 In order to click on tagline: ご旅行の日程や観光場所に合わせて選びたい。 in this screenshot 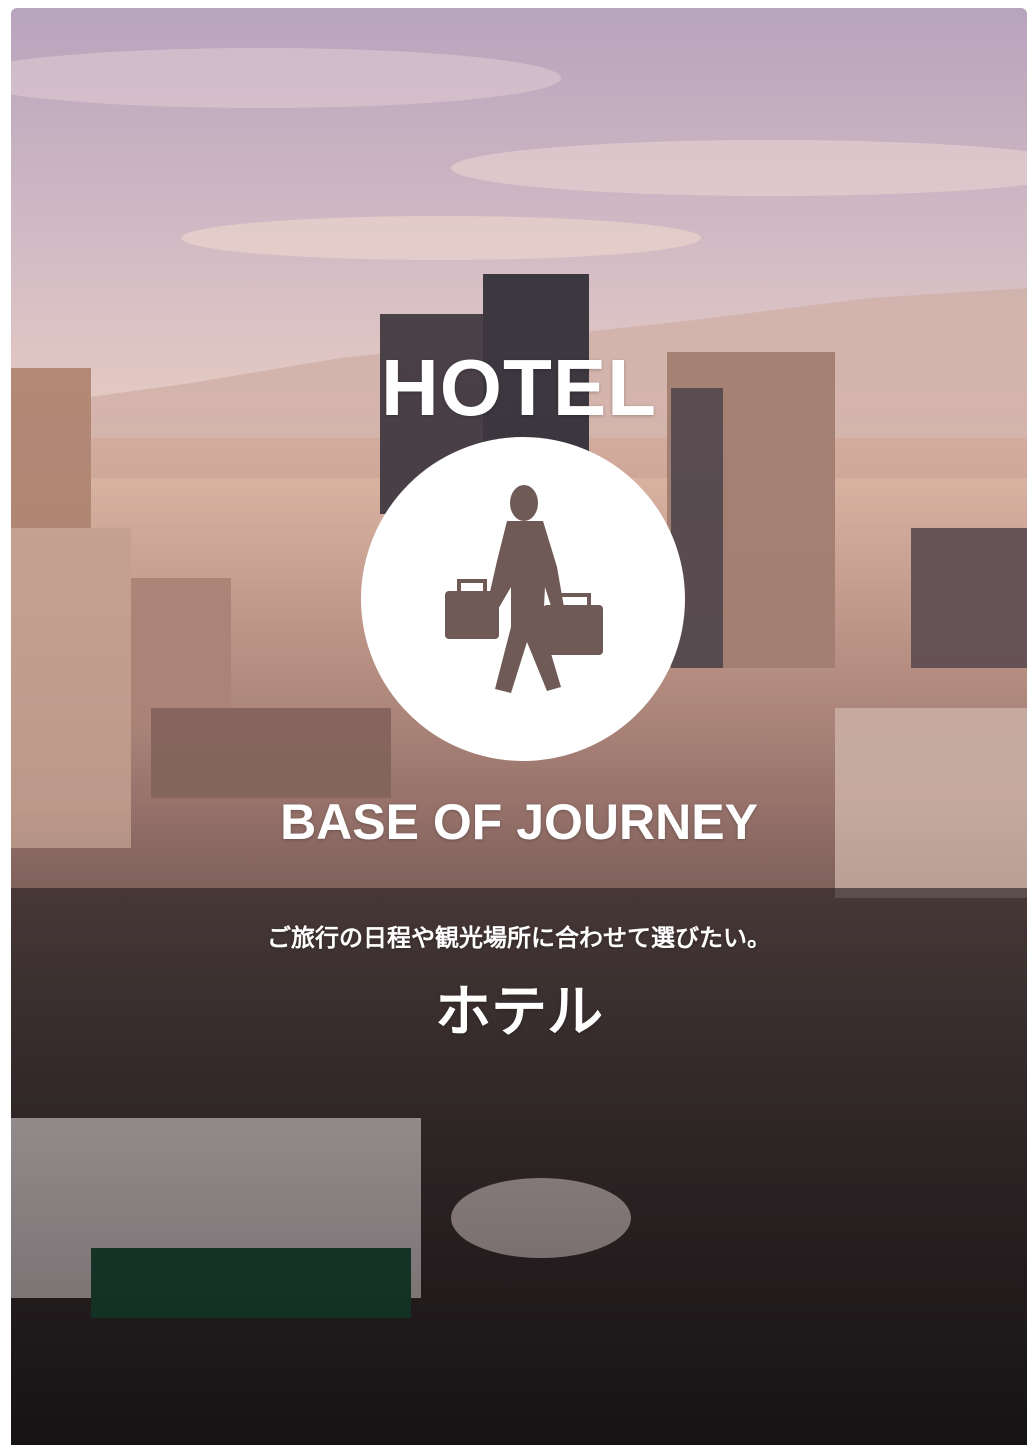, I will do `click(519, 938)`.